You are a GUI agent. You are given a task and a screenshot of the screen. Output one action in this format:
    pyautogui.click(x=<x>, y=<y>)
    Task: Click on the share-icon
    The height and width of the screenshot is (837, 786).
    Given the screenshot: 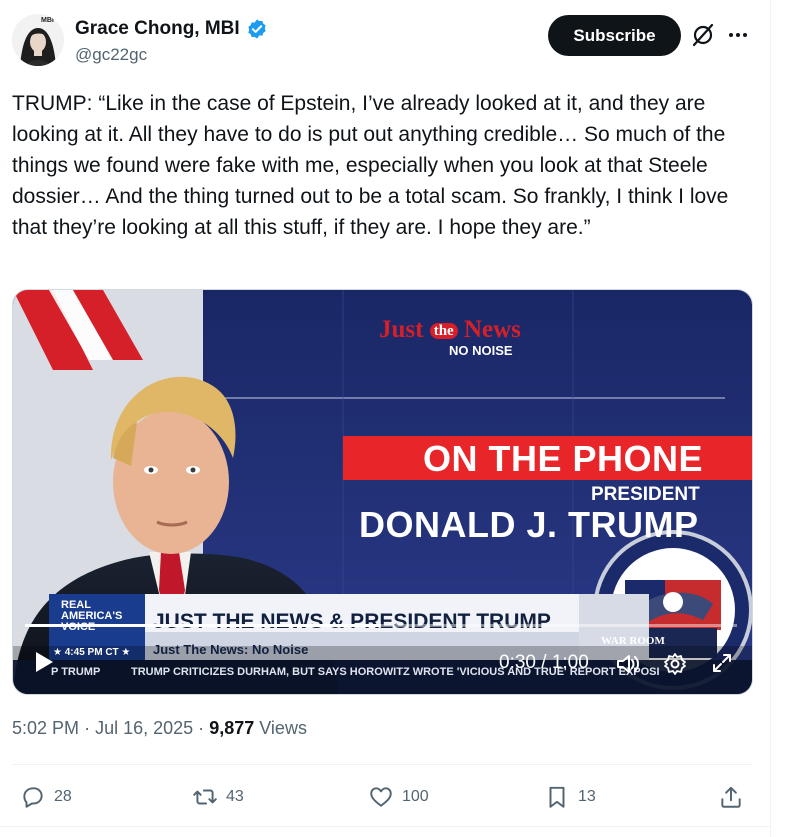 What is the action you would take?
    pyautogui.click(x=731, y=797)
    